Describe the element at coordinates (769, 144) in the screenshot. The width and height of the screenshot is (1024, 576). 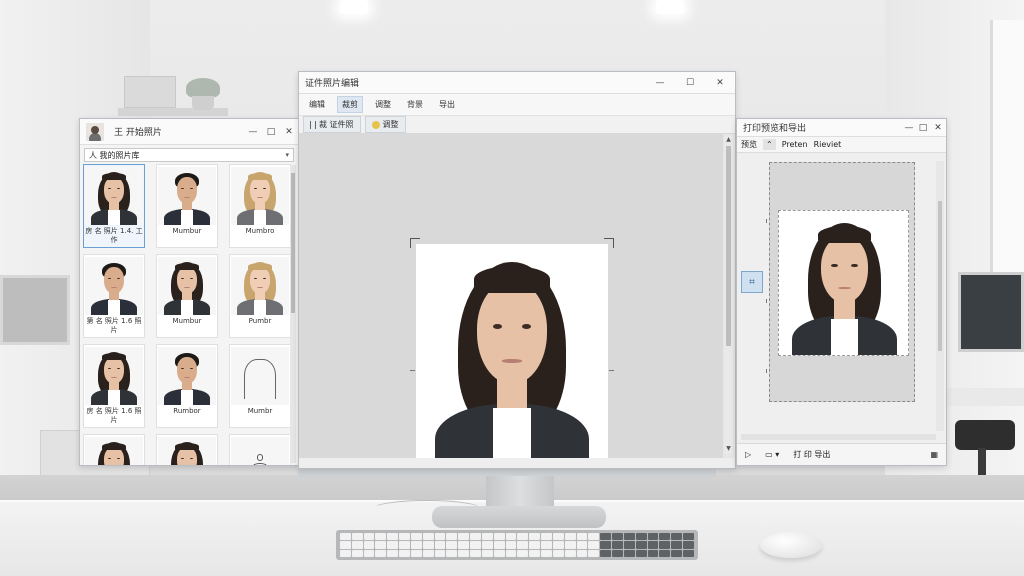
I see `chevron-up-icon: ⌃` at that location.